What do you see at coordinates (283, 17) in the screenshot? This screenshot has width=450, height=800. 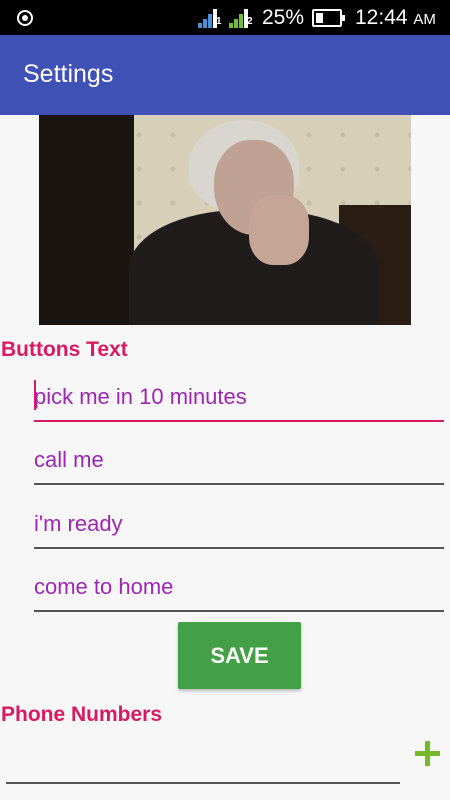 I see `battery-percent: 25%` at bounding box center [283, 17].